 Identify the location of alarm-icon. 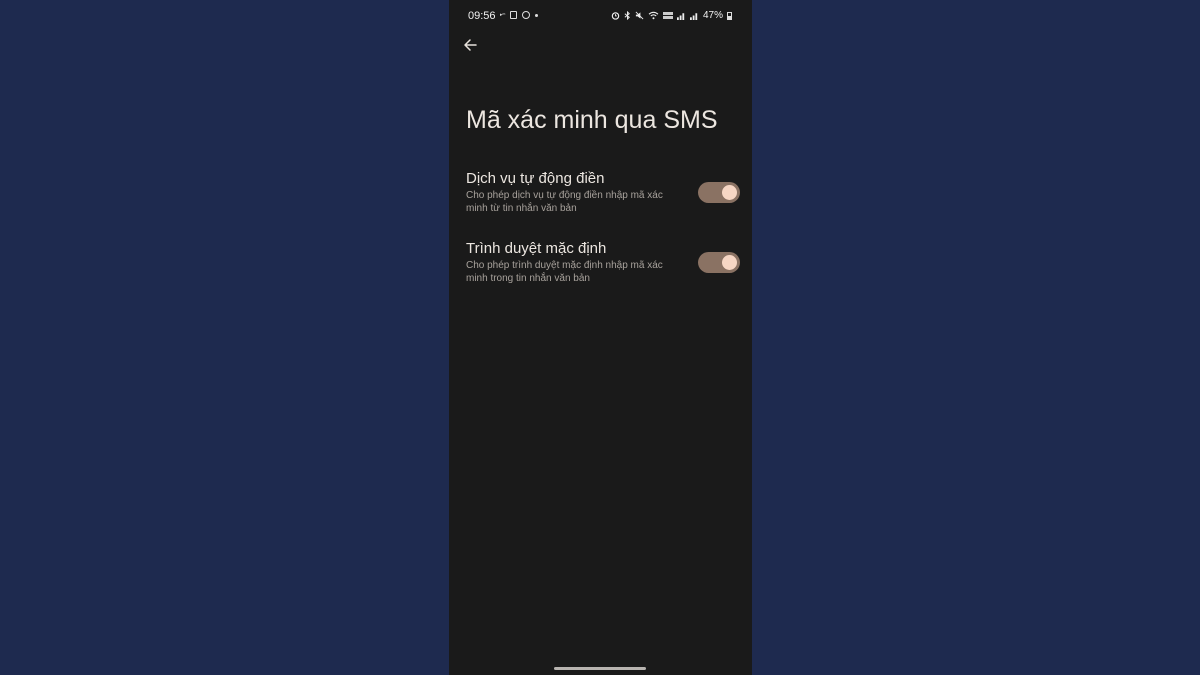
(615, 16).